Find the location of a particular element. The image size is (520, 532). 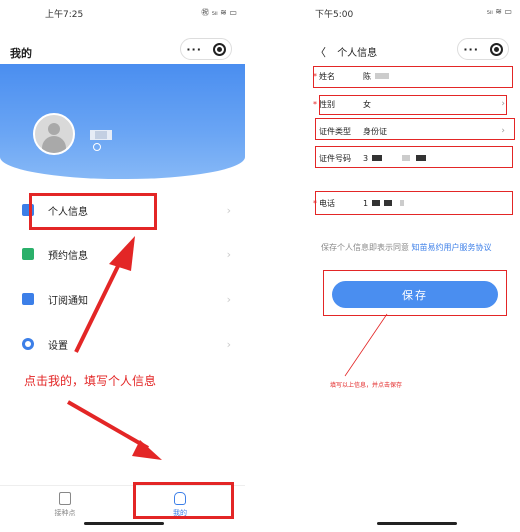

status-time: 上午7:25 is located at coordinates (64, 15).